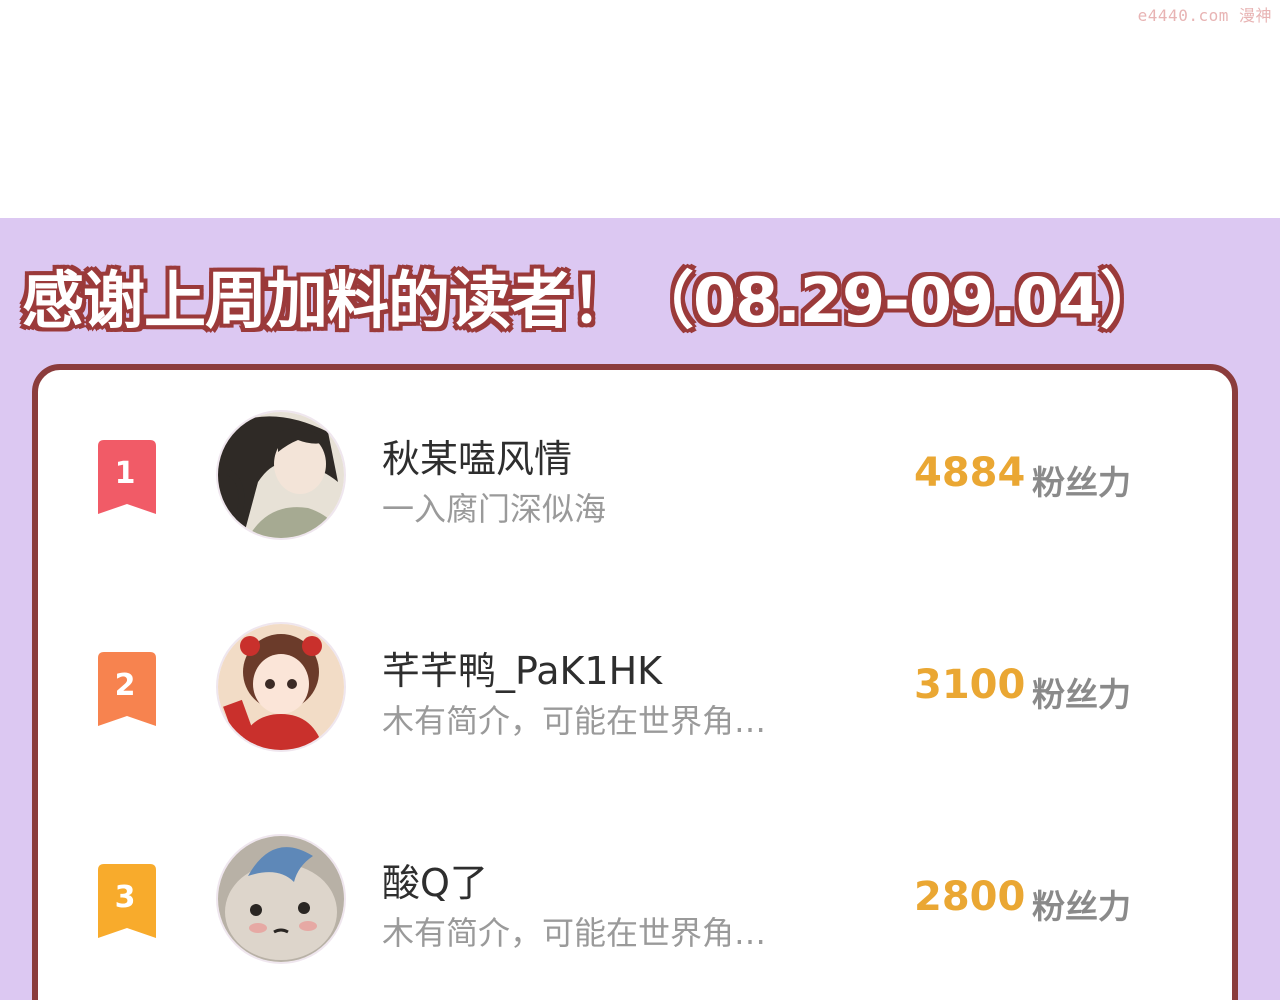  I want to click on fan-power-score: 4884, so click(970, 473).